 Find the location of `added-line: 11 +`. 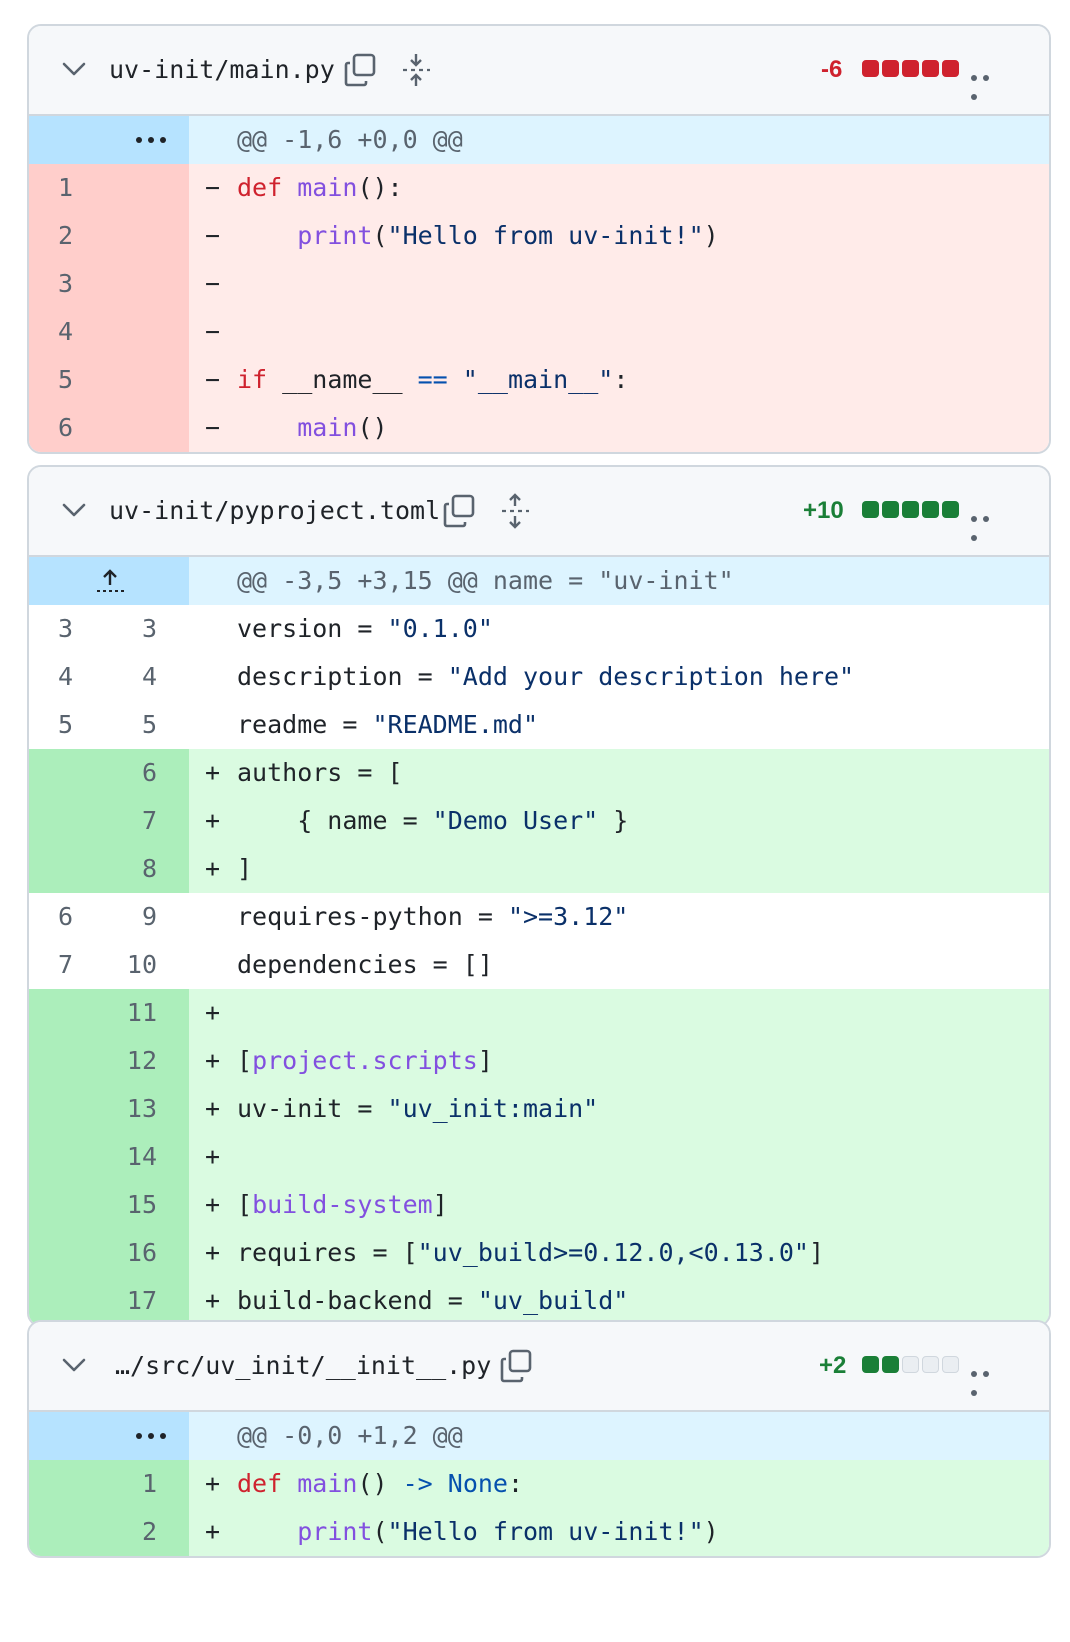

added-line: 11 + is located at coordinates (539, 1013).